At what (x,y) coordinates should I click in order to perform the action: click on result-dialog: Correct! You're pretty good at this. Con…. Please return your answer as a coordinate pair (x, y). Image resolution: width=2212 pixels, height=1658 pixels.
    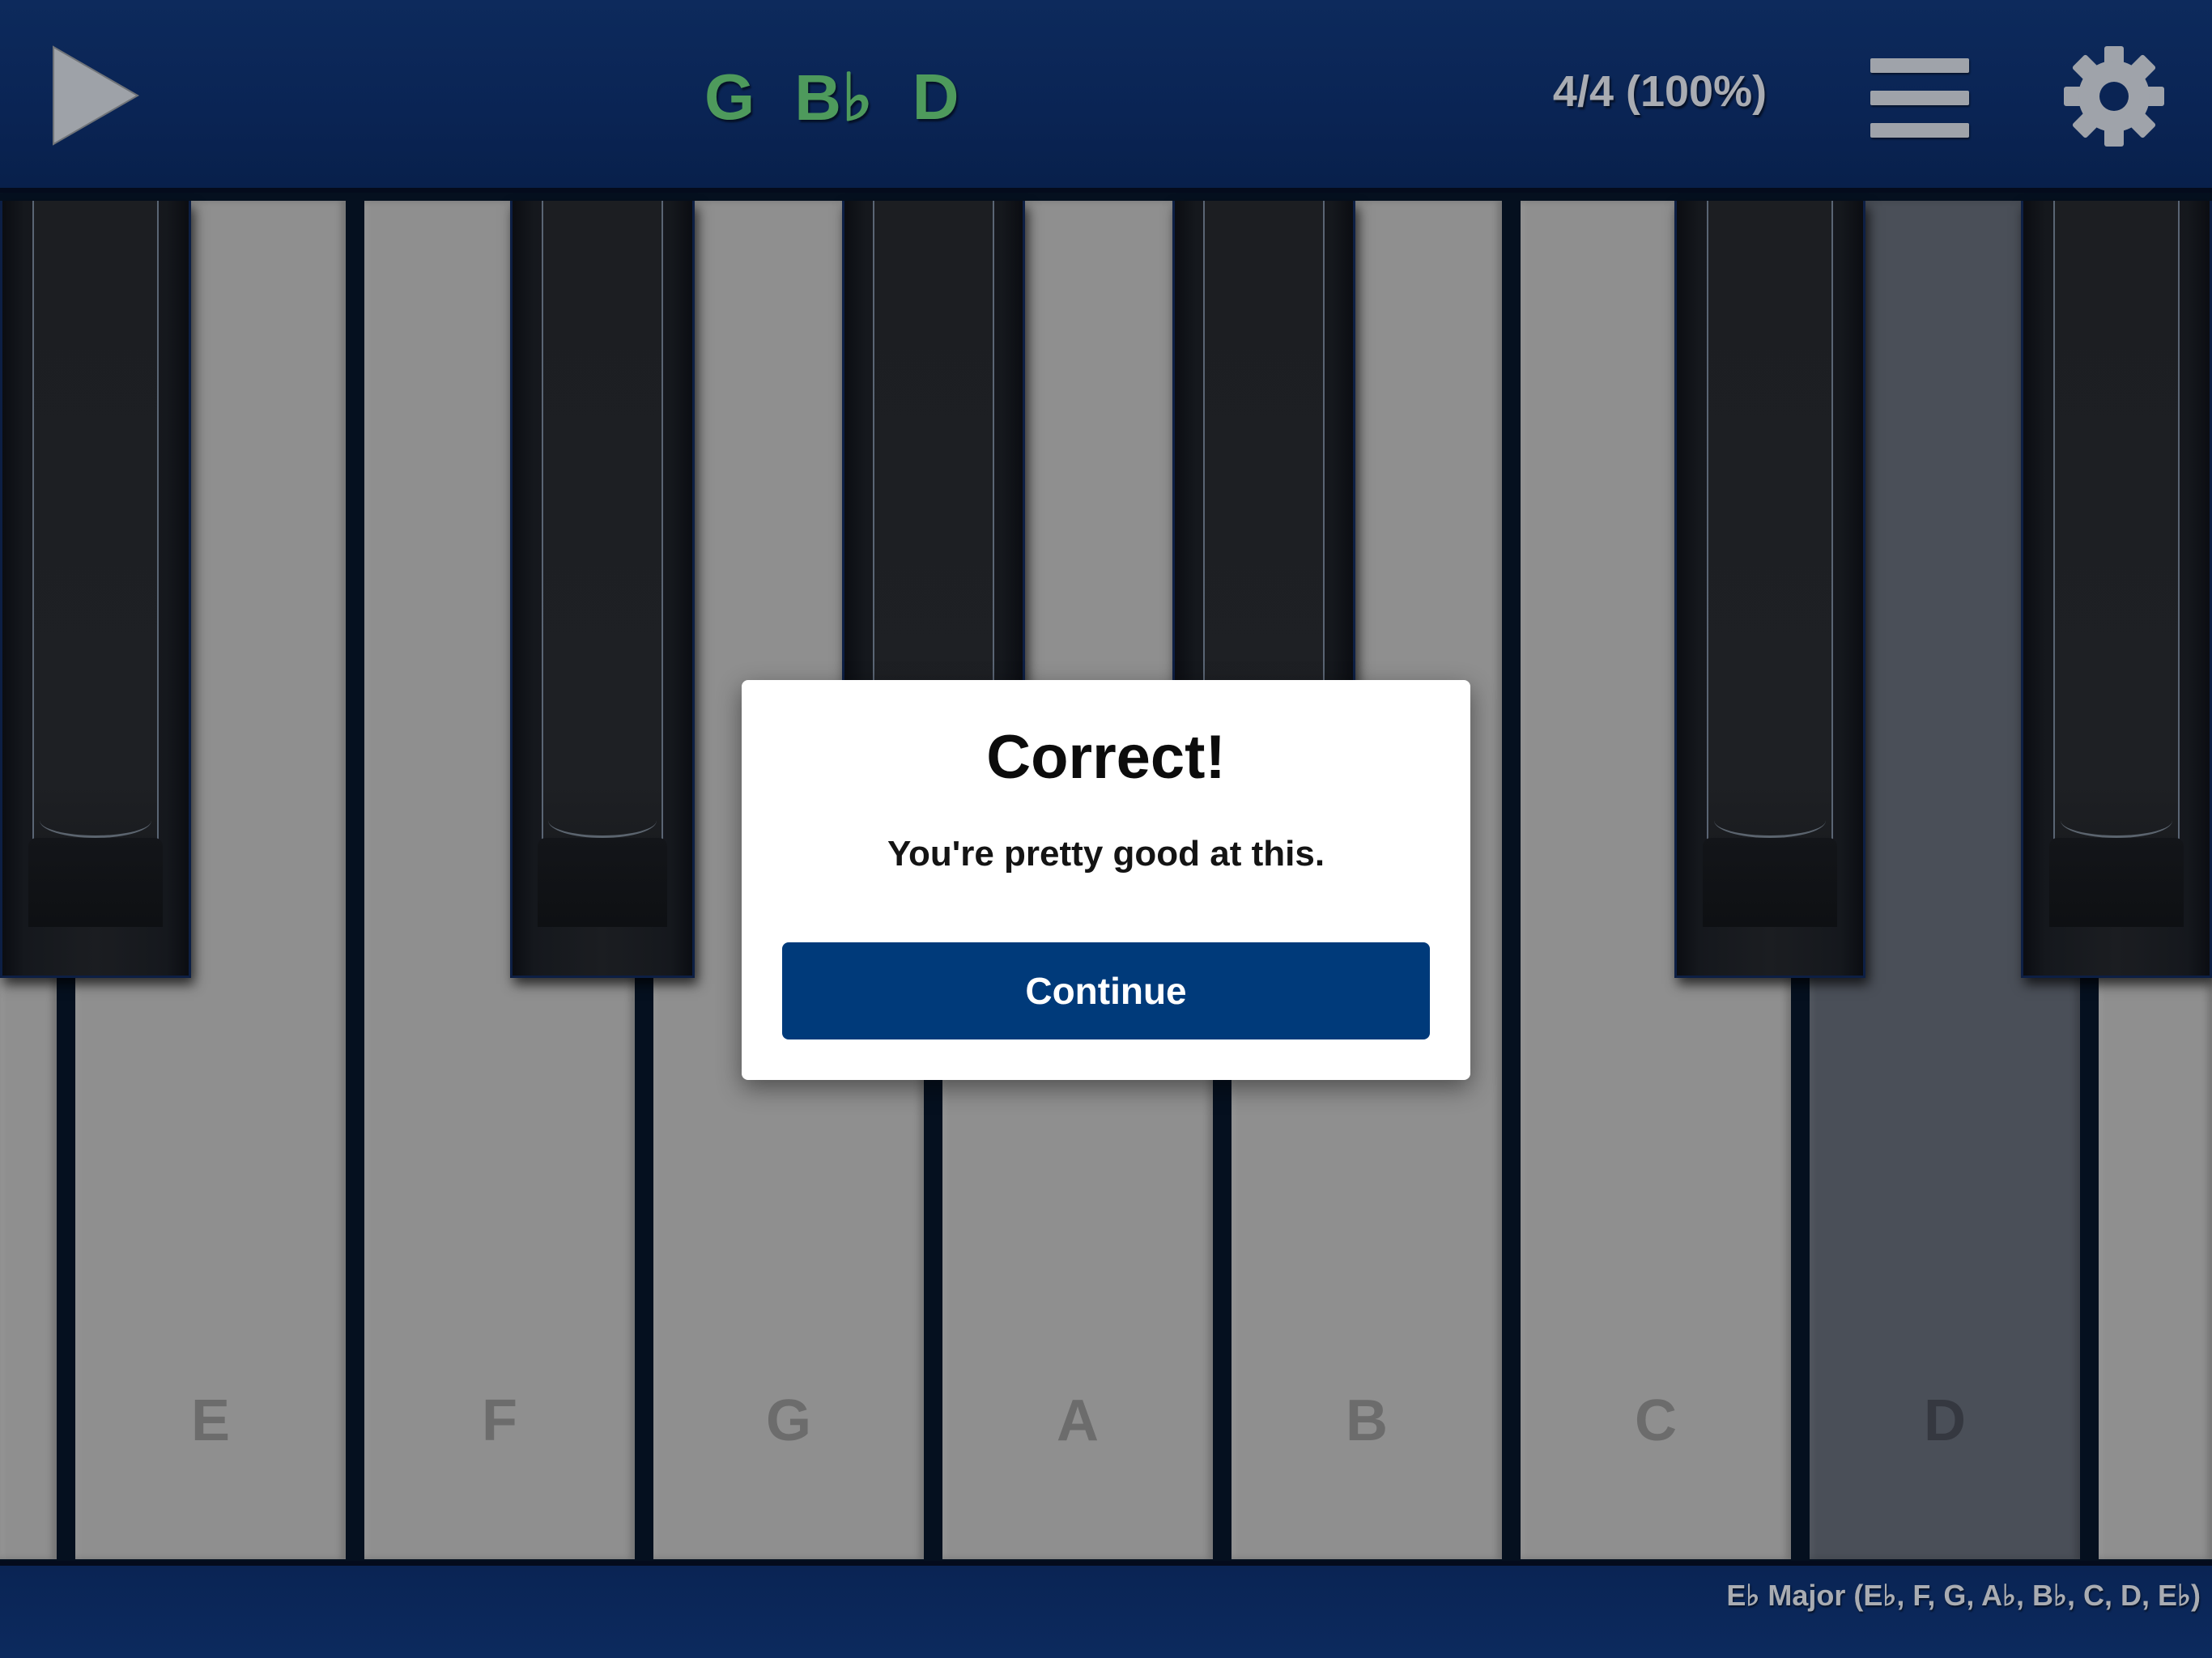
    Looking at the image, I should click on (1106, 880).